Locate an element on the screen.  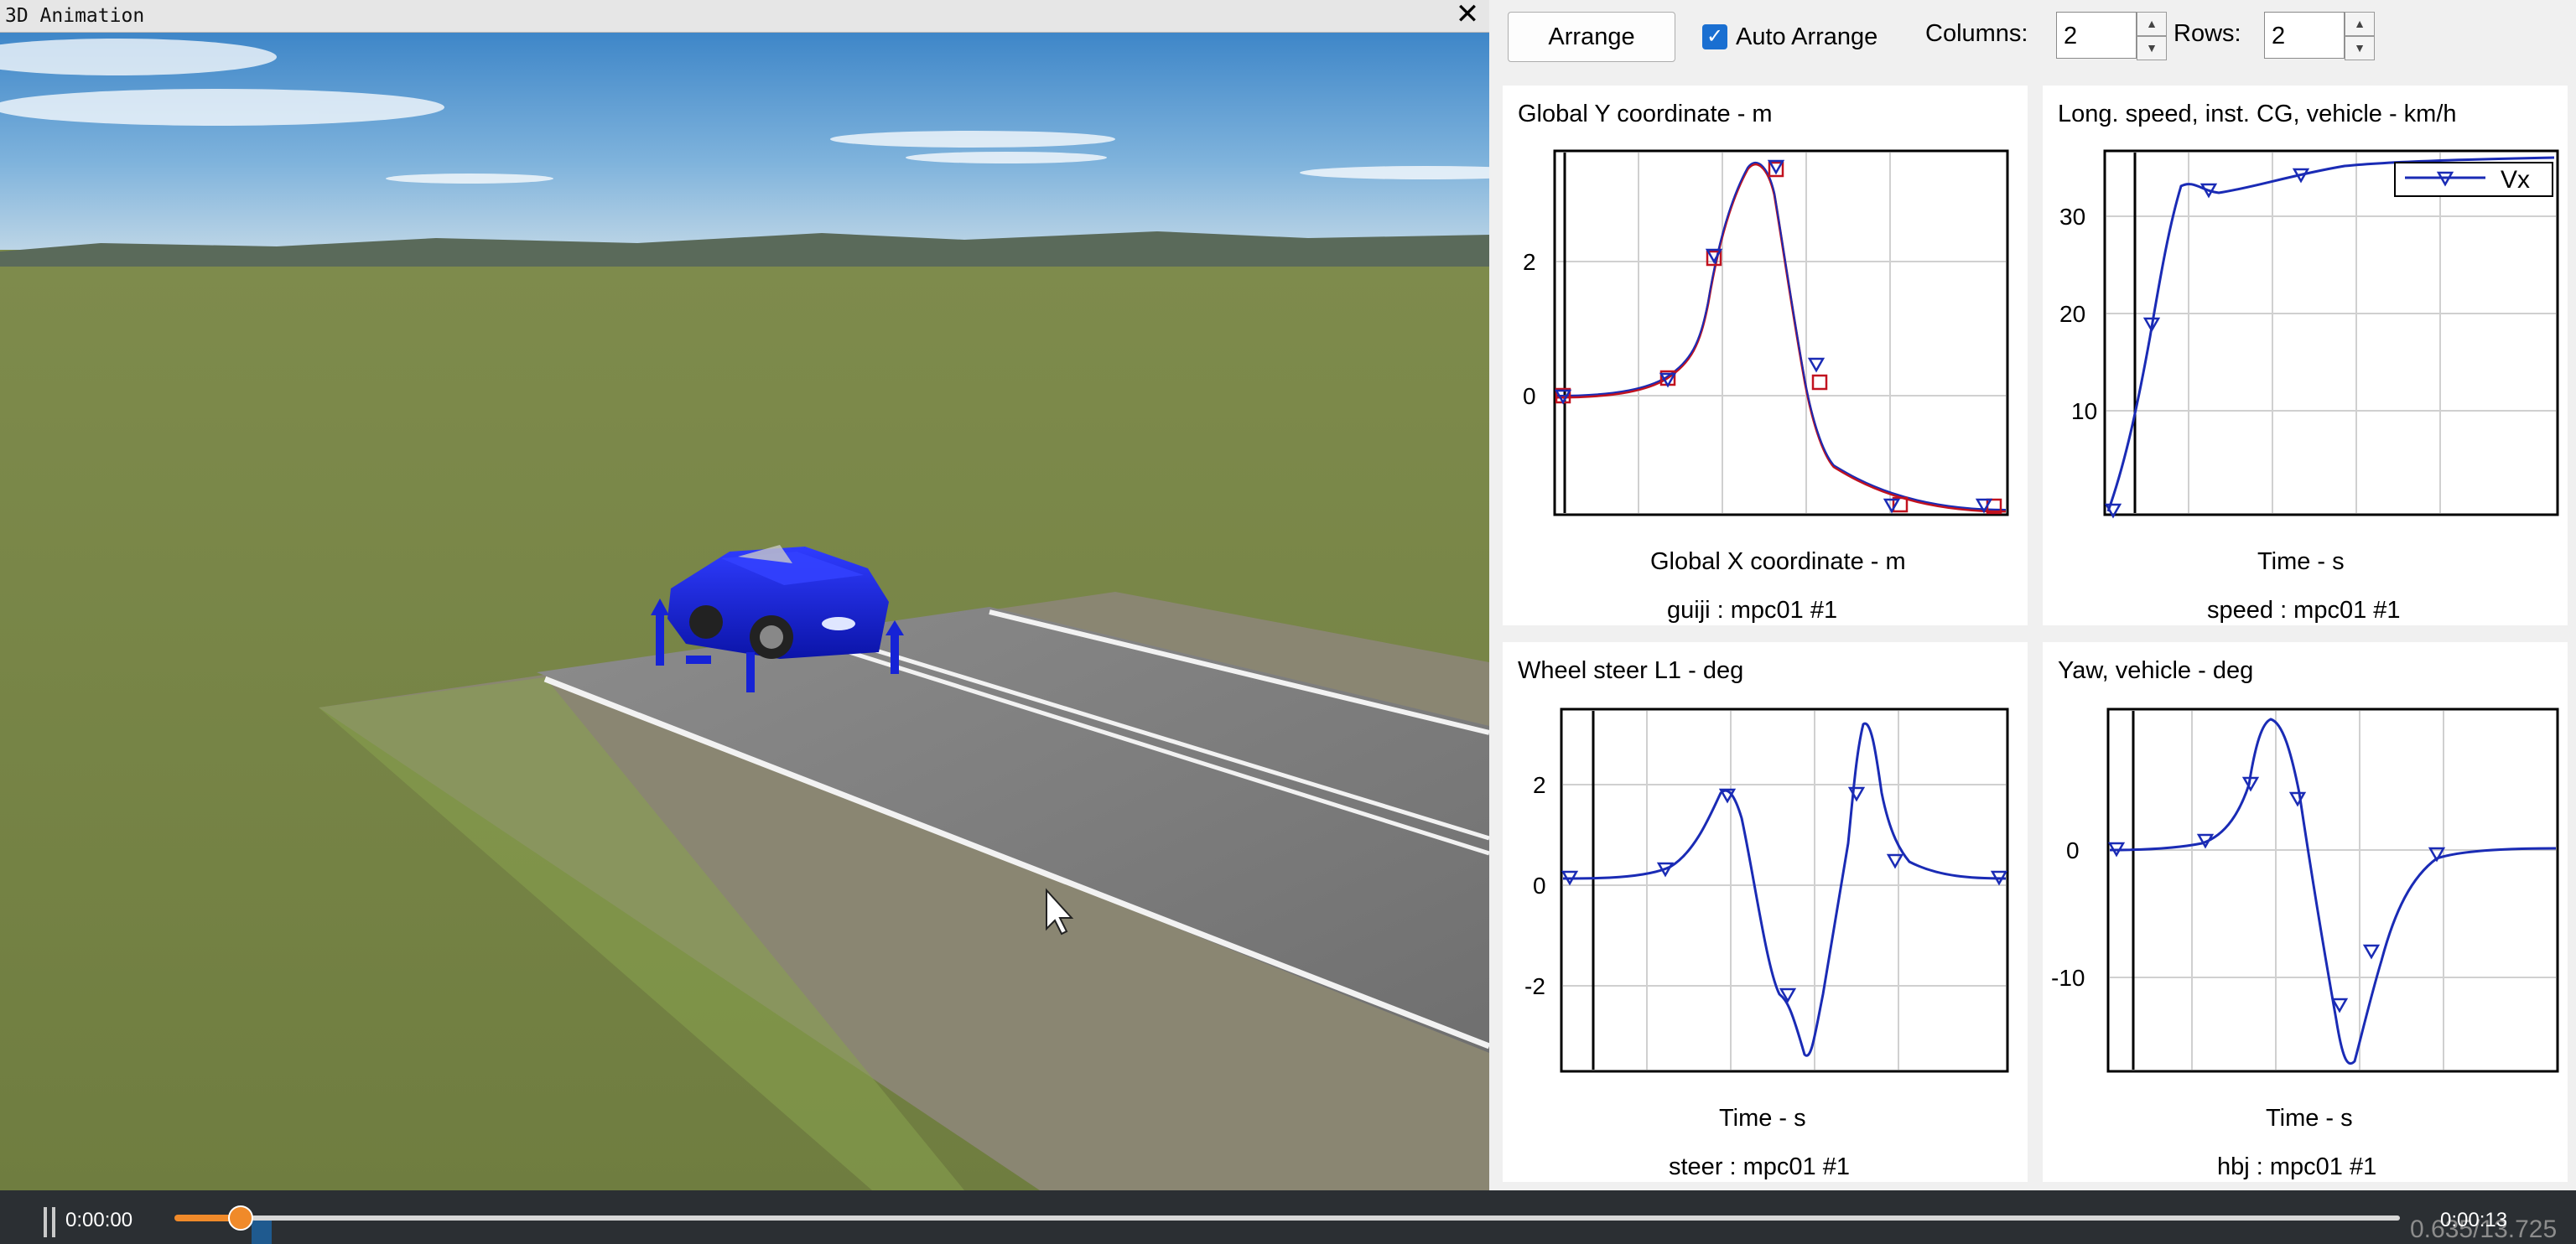
plot-area: 2 0 -2 is located at coordinates (1766, 890).